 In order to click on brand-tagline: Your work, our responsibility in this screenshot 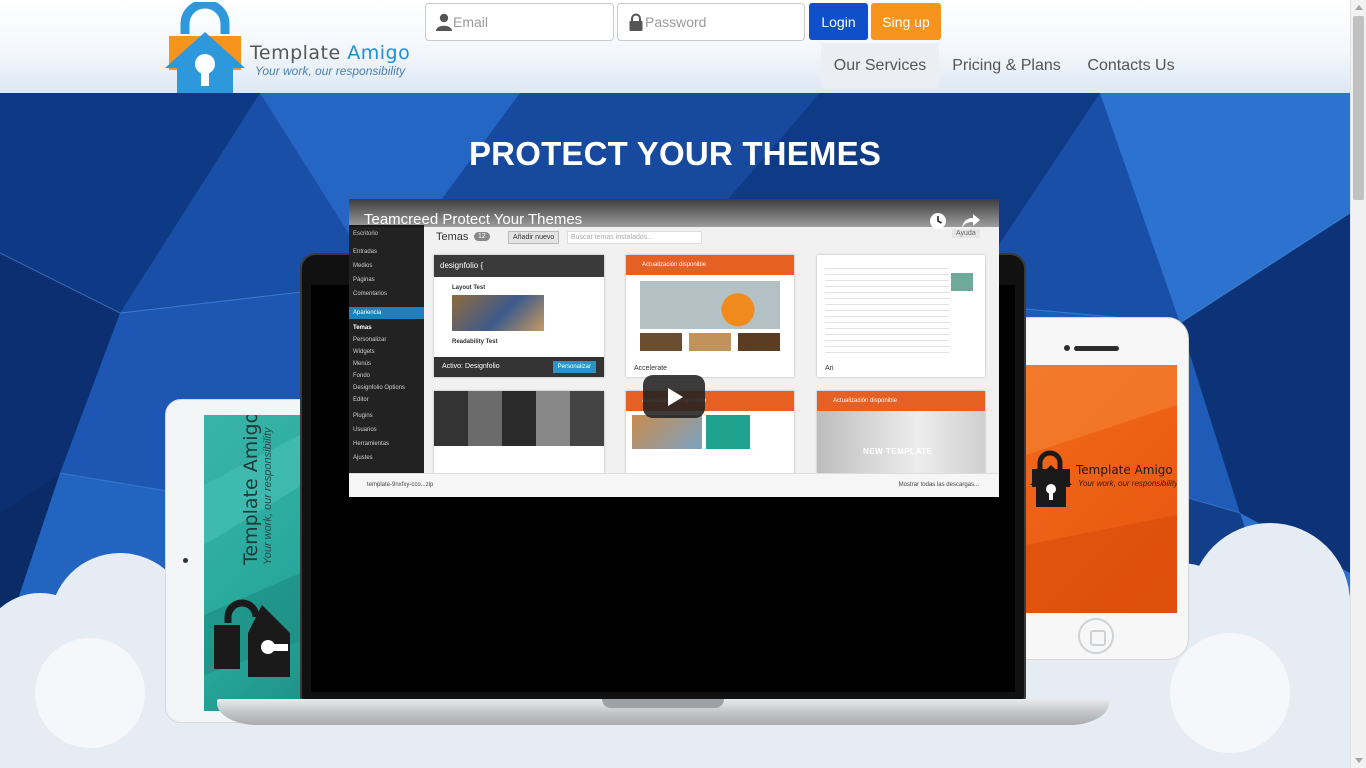, I will do `click(330, 71)`.